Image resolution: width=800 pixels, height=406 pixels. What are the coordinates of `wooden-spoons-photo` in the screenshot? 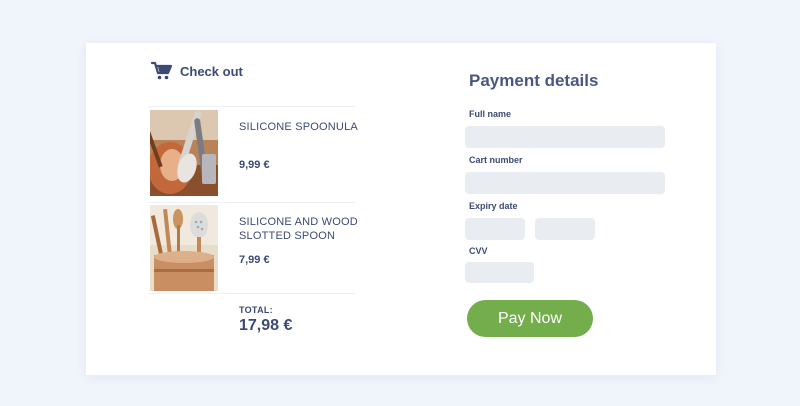 It's located at (184, 248).